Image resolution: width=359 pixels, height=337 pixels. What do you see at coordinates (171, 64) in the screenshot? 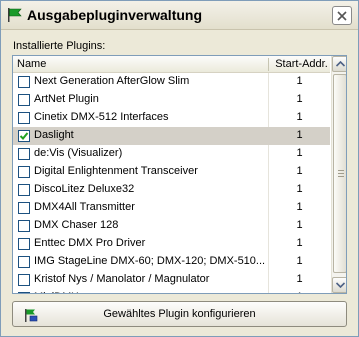
I see `list-header: Name Start-Addr.` at bounding box center [171, 64].